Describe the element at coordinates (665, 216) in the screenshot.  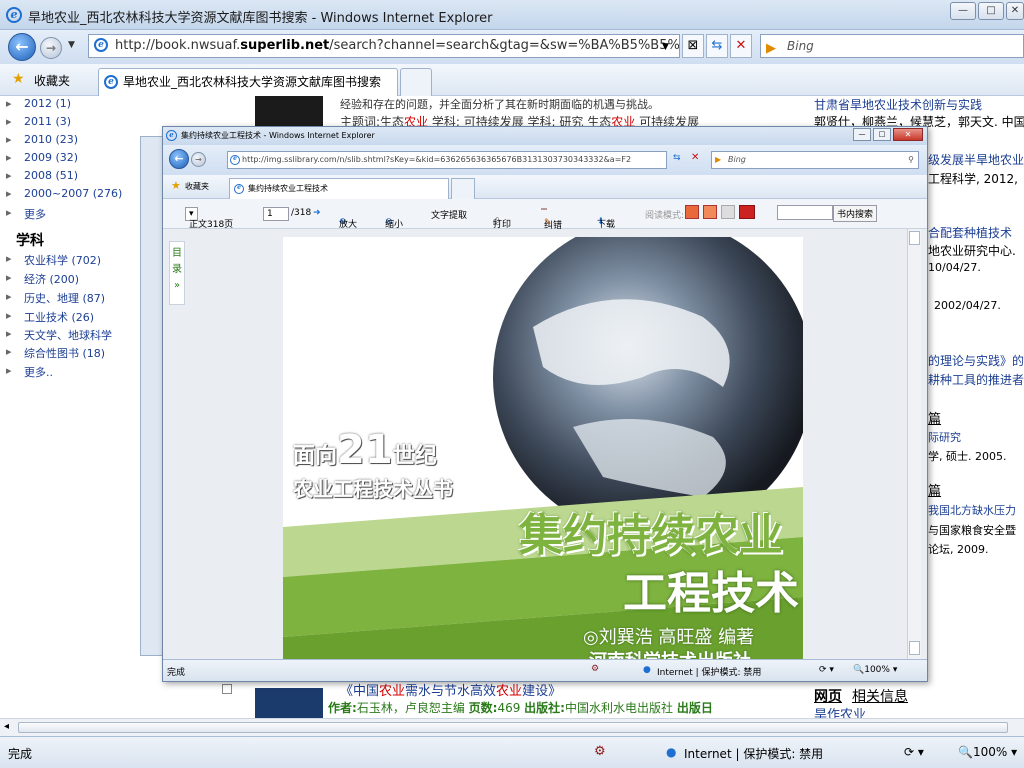
I see `read-mode-label: 阅读模式:` at that location.